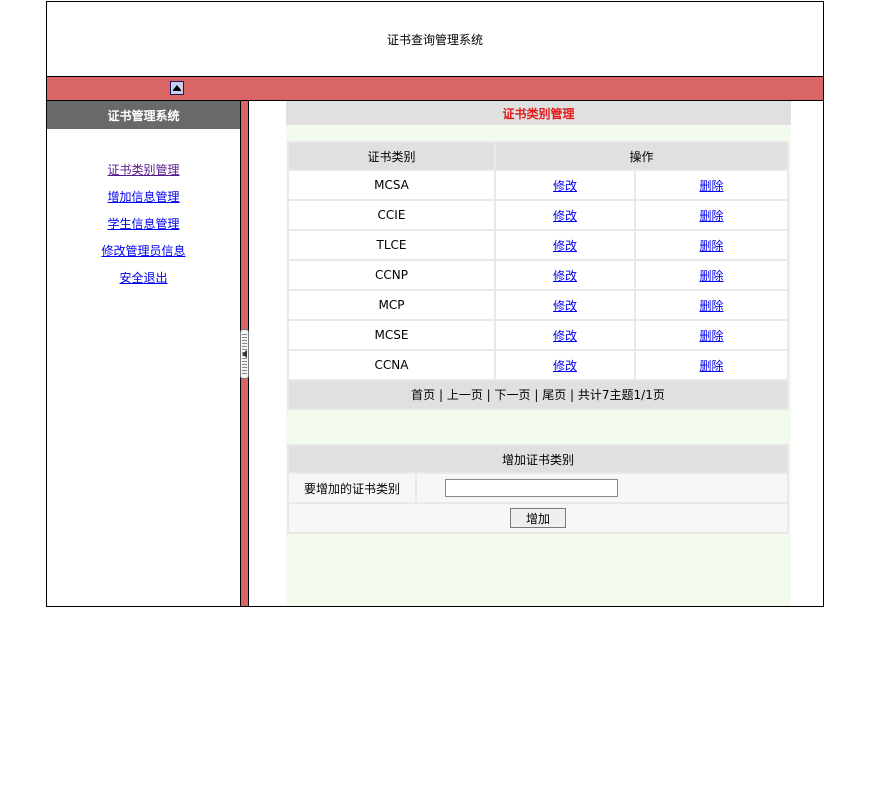 The image size is (888, 803). Describe the element at coordinates (143, 203) in the screenshot. I see `sidebar-item-add-info: 增加信息管理` at that location.